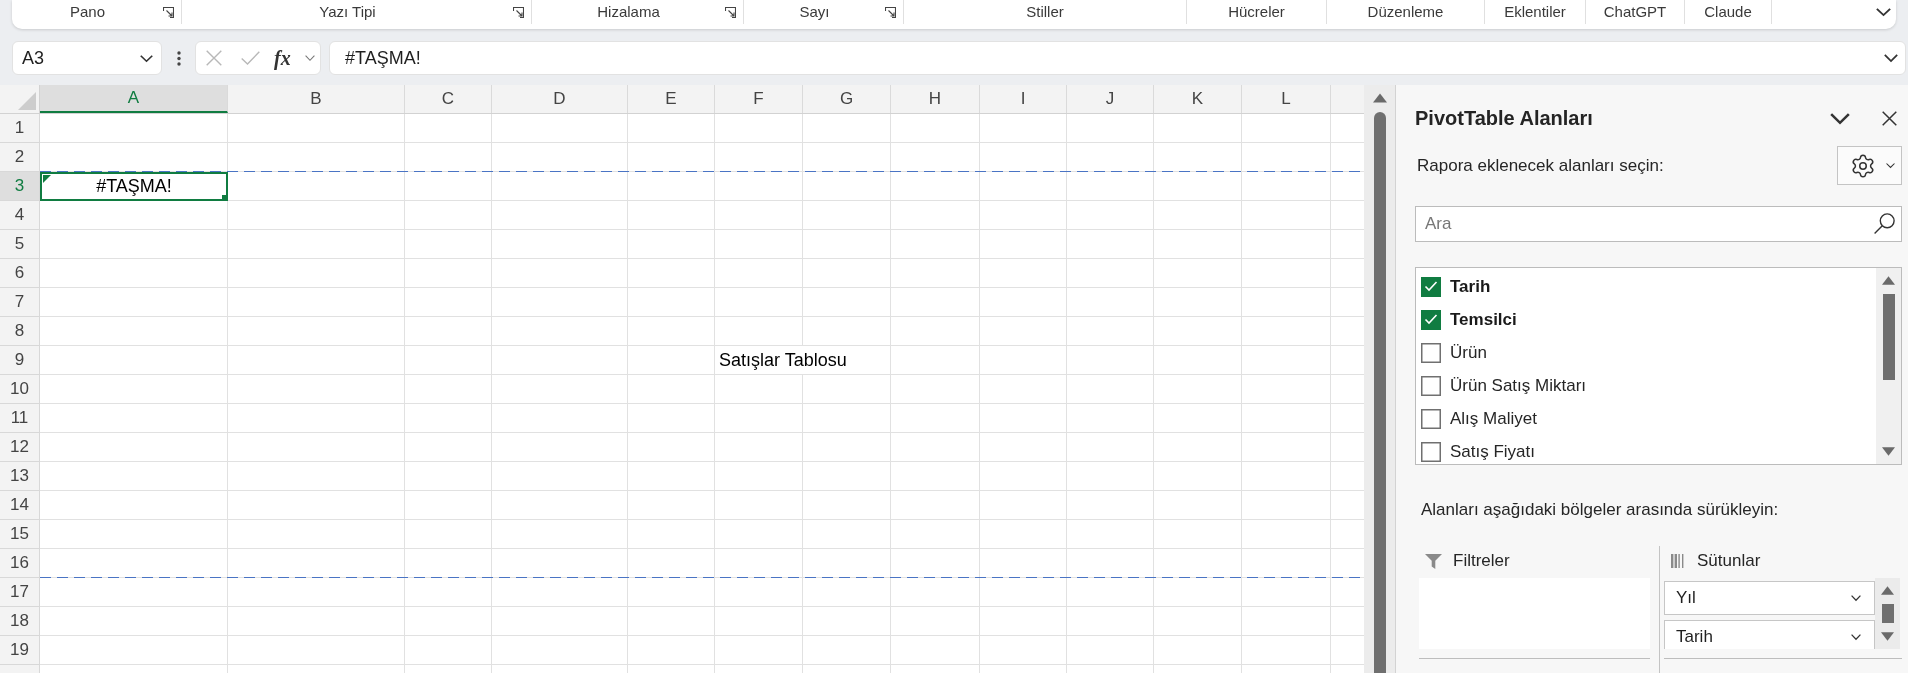  What do you see at coordinates (250, 58) in the screenshot?
I see `check-icon` at bounding box center [250, 58].